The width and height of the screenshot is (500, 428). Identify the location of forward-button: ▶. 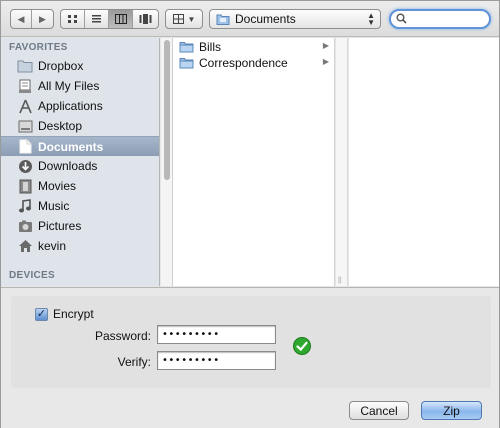
(42, 19).